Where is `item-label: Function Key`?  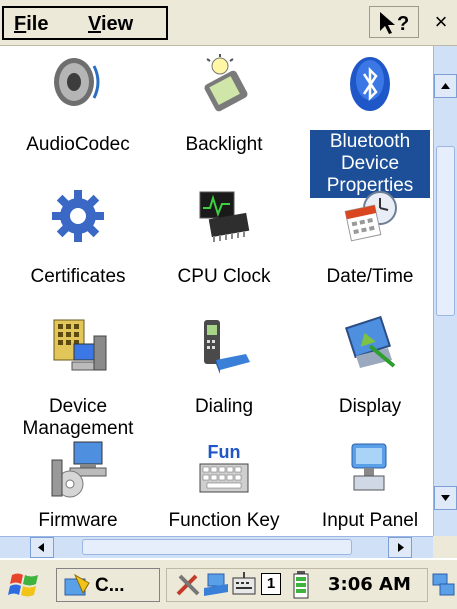
item-label: Function Key is located at coordinates (224, 520).